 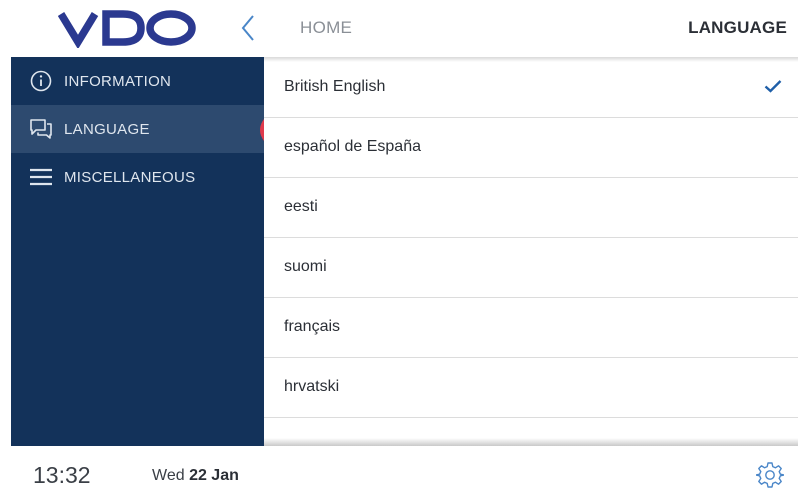 I want to click on page-title: LANGUAGE, so click(x=737, y=27).